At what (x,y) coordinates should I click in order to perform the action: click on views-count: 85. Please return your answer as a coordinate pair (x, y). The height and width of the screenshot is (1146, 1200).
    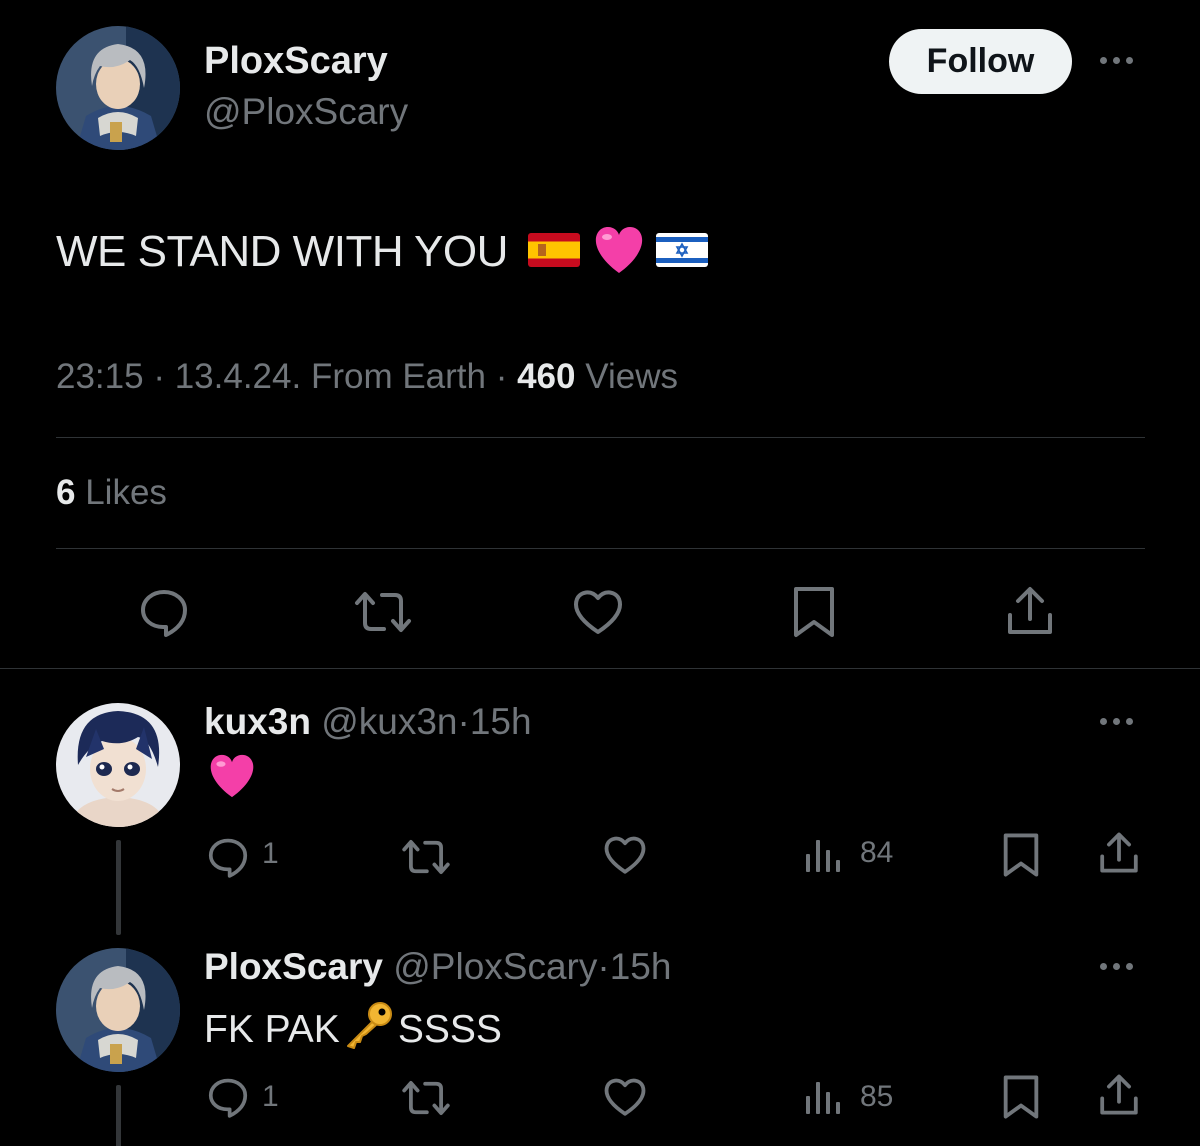
    Looking at the image, I should click on (877, 1096).